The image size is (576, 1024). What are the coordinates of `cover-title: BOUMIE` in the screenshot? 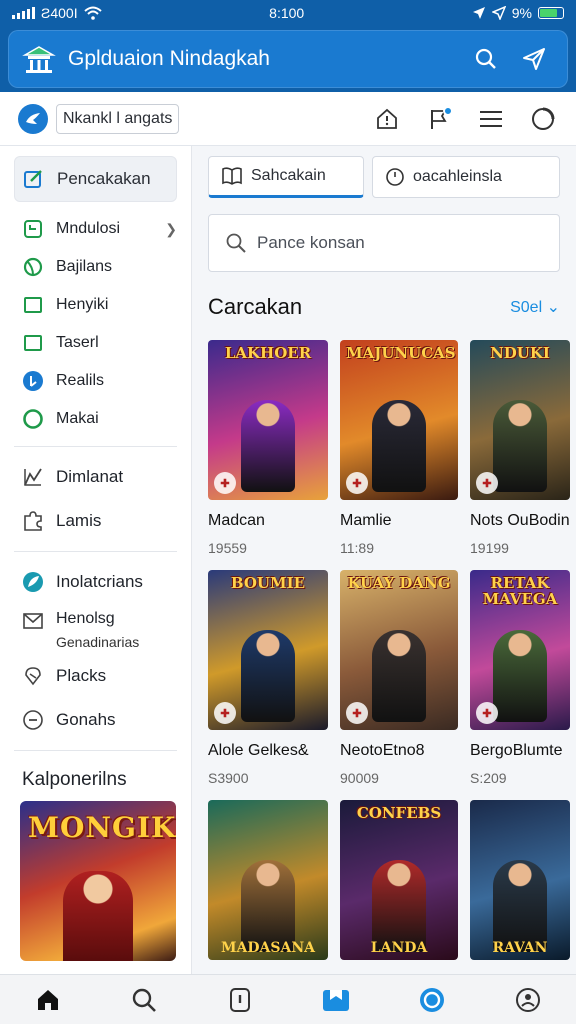 It's located at (268, 583).